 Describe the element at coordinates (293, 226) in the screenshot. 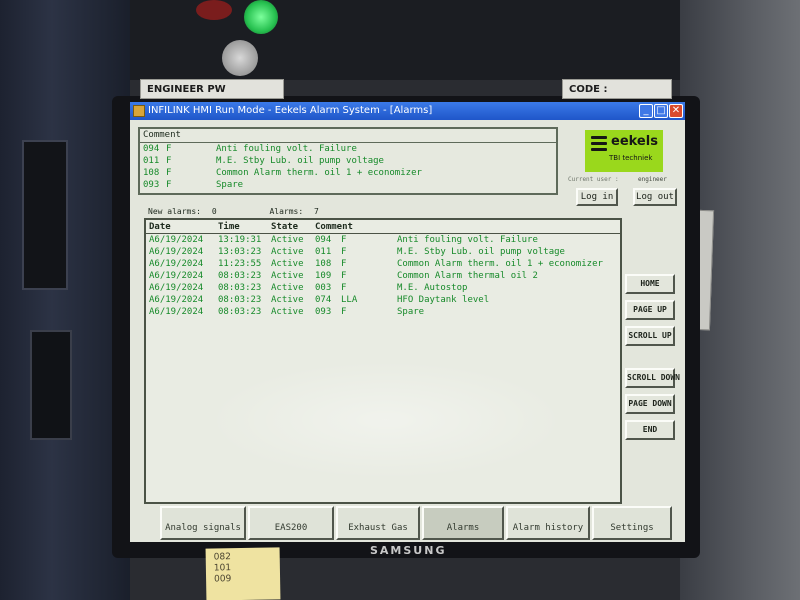

I see `column-header-state: State` at that location.